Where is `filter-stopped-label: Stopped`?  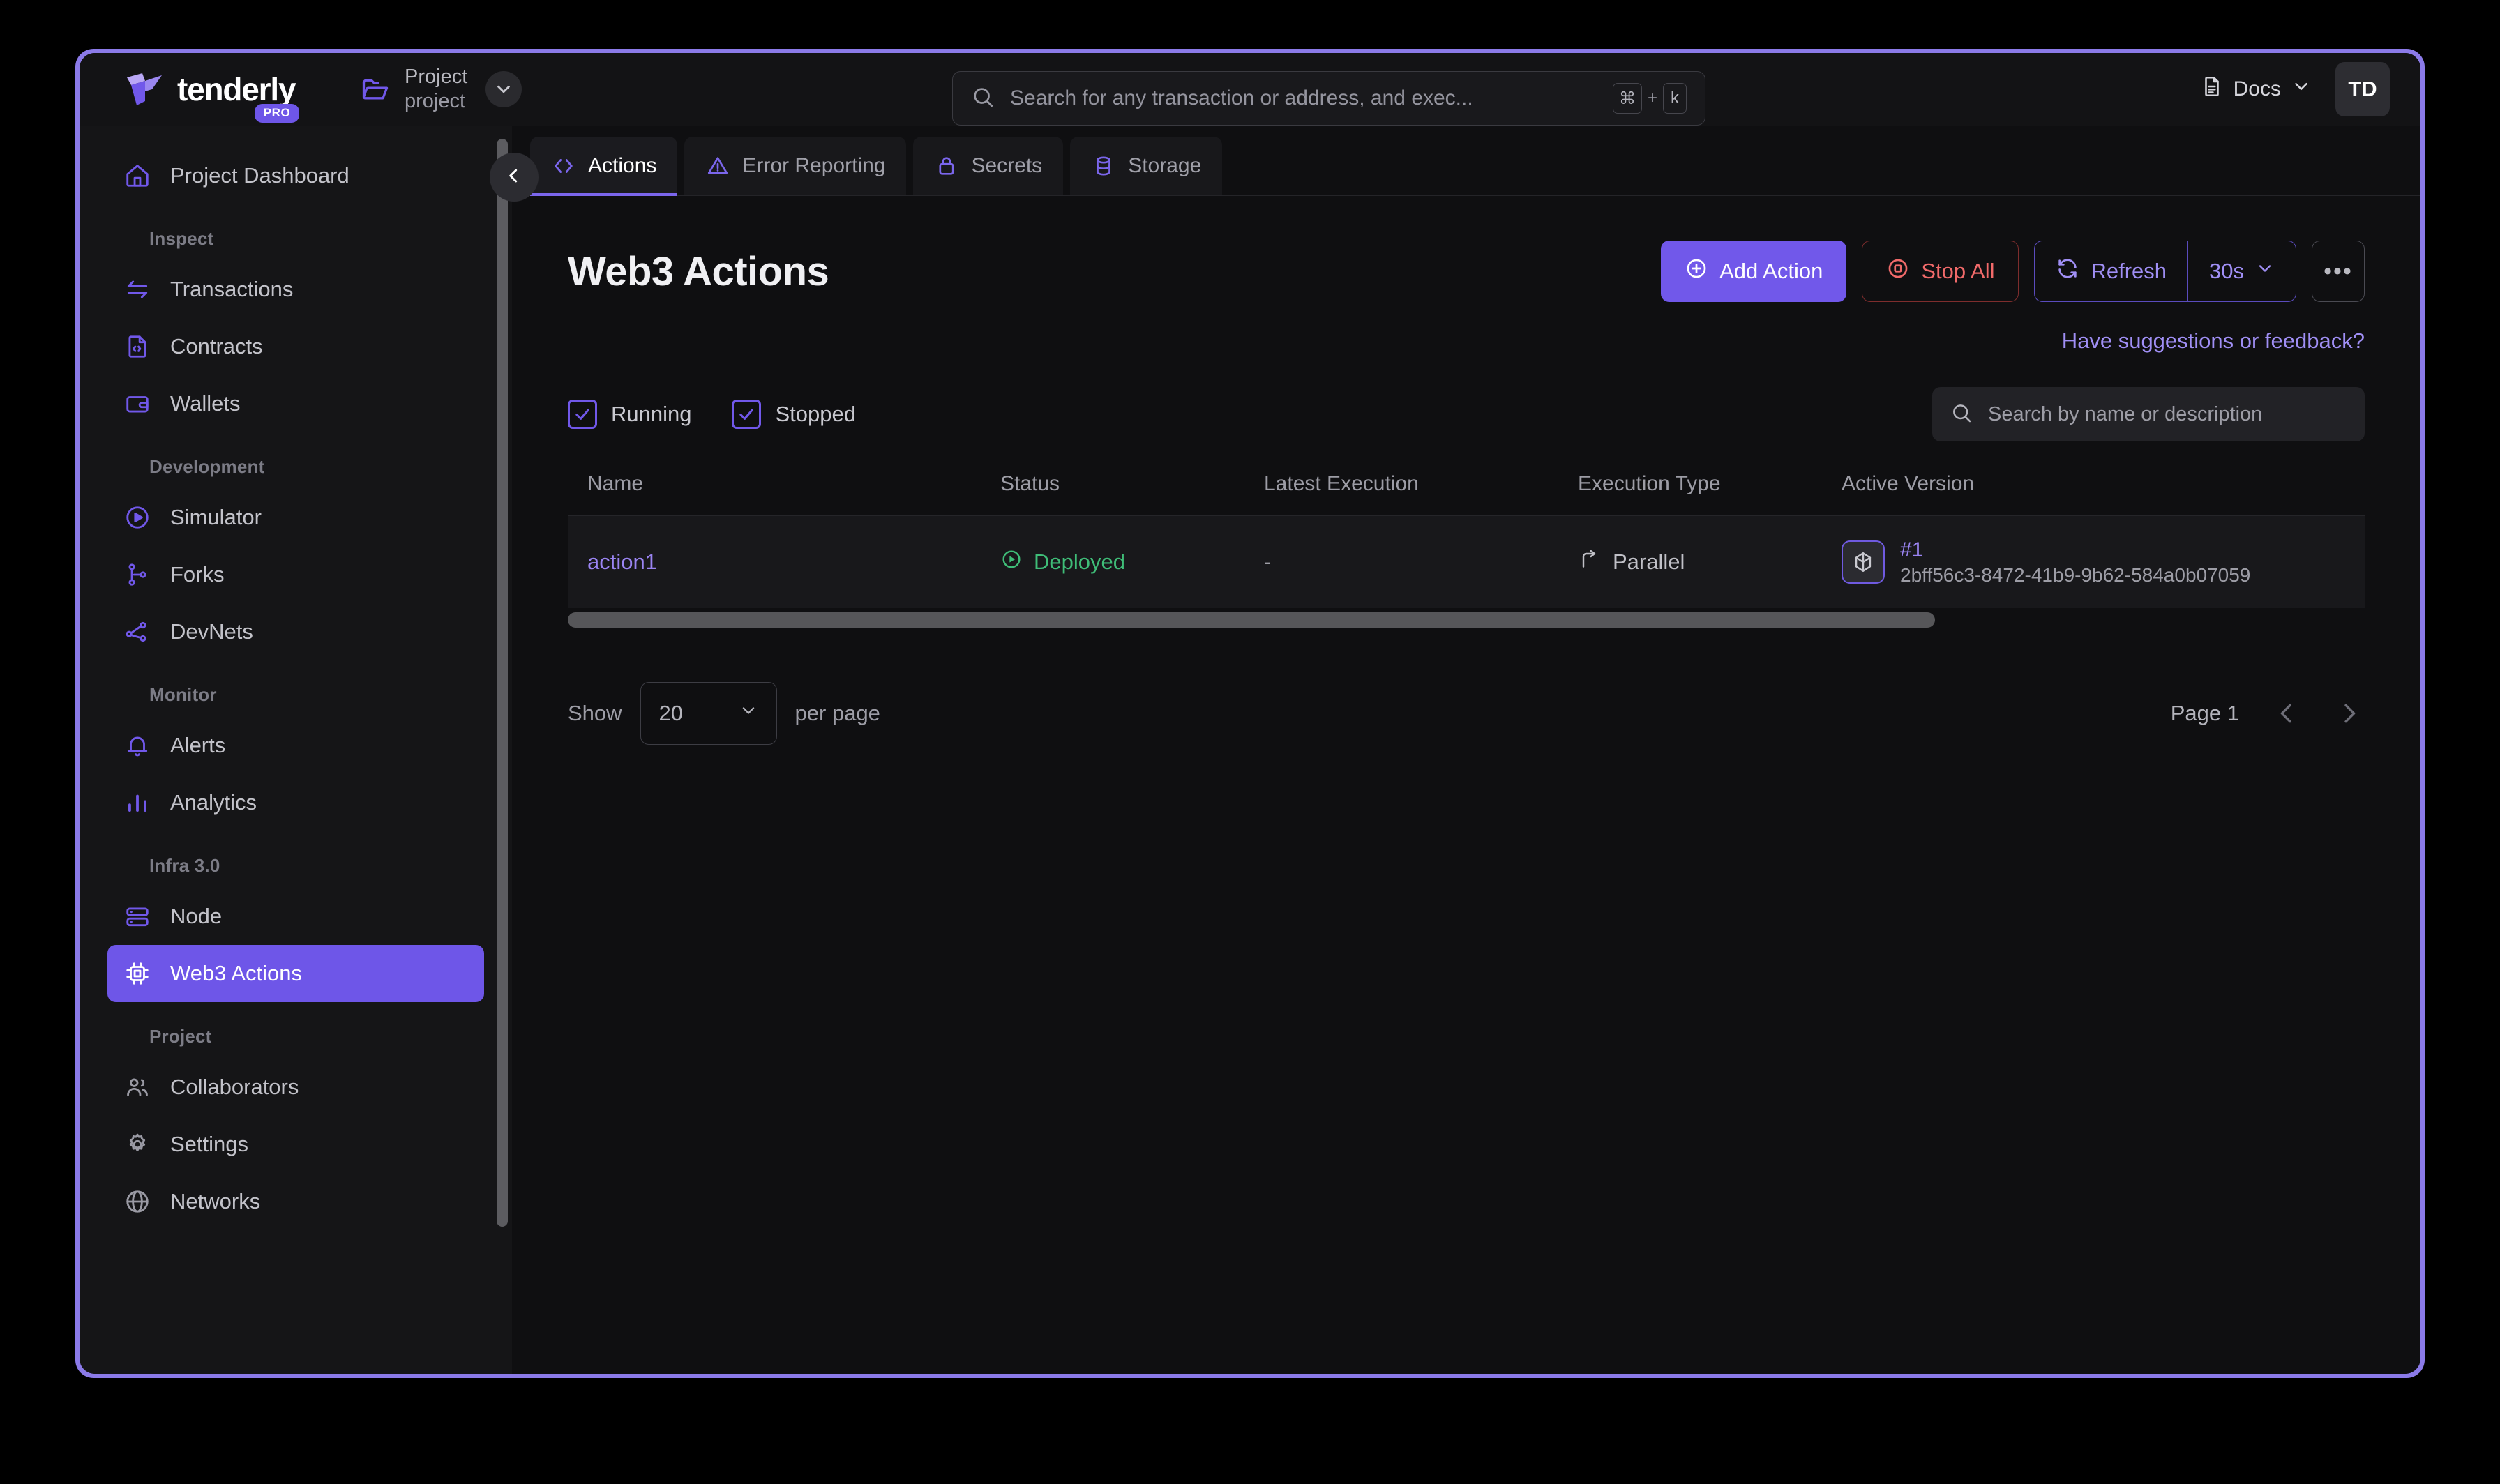
filter-stopped-label: Stopped is located at coordinates (815, 414).